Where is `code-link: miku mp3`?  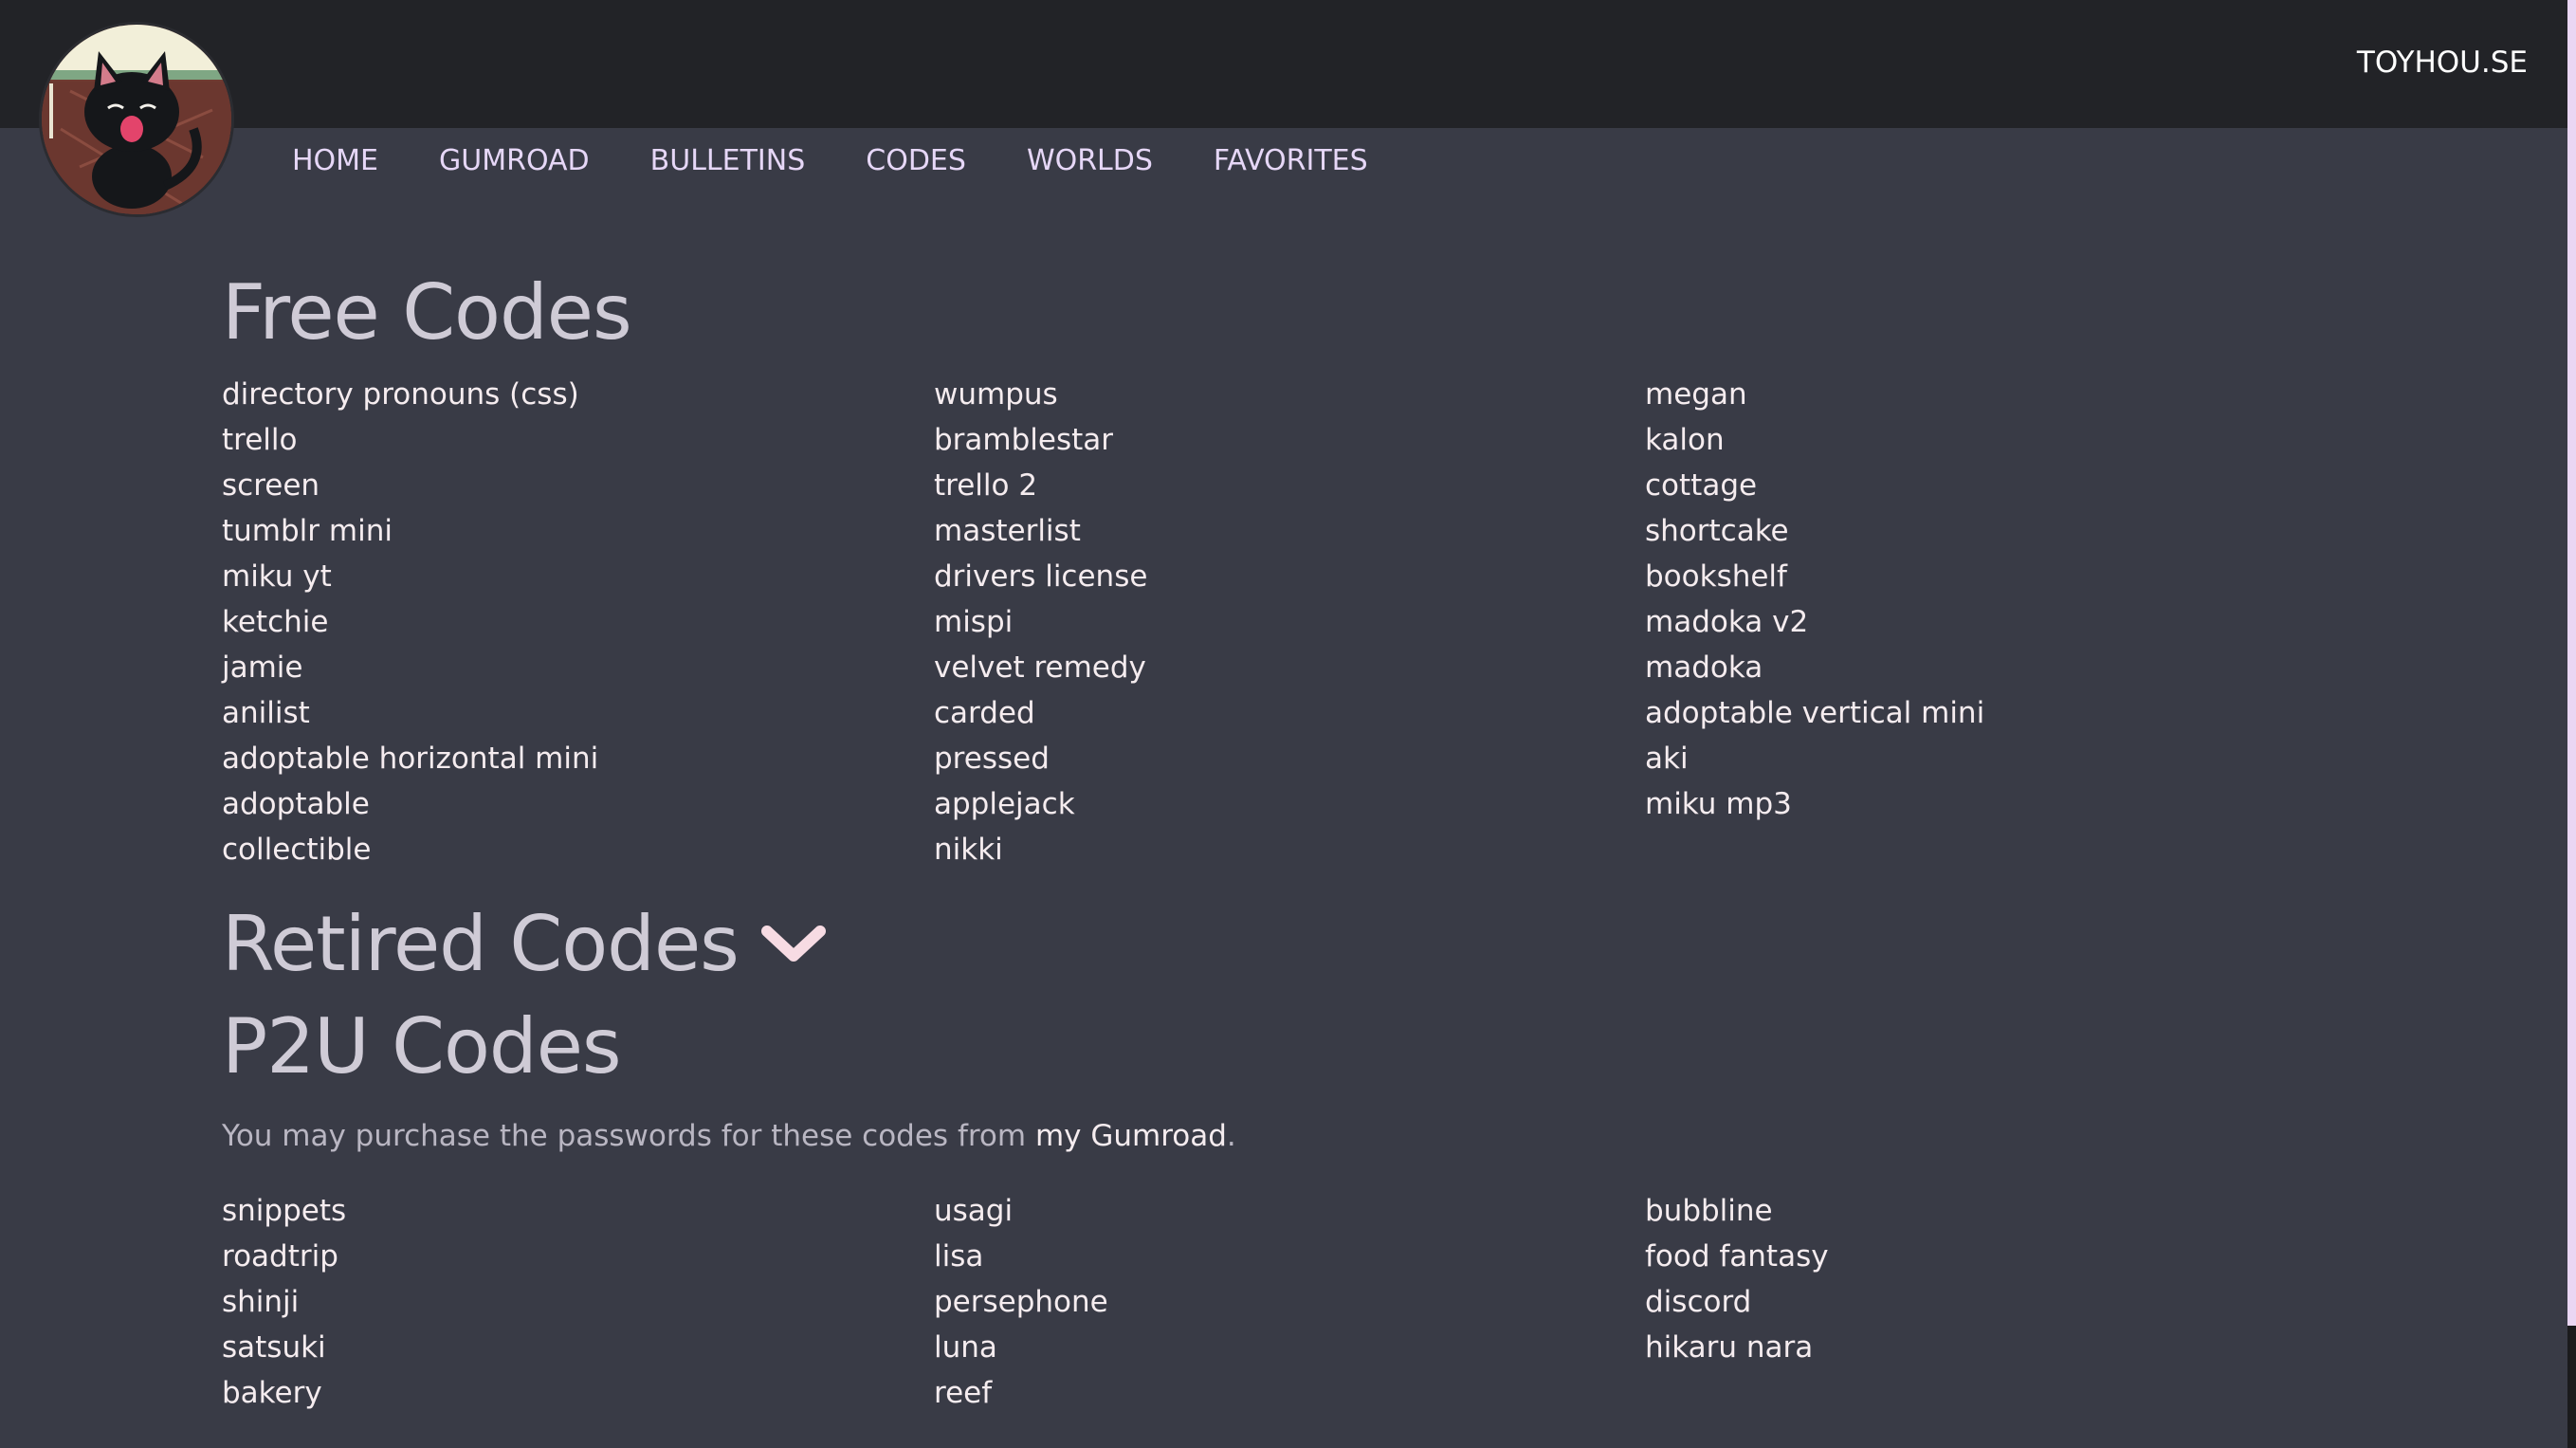 code-link: miku mp3 is located at coordinates (1977, 804).